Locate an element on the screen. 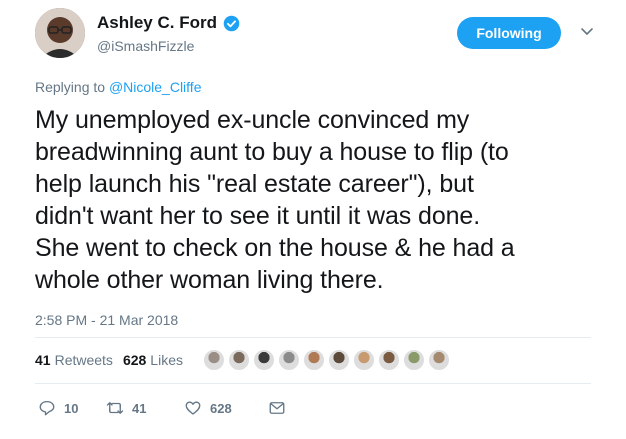  tweet-stats: 41 Retweets 628 Likes is located at coordinates (109, 360).